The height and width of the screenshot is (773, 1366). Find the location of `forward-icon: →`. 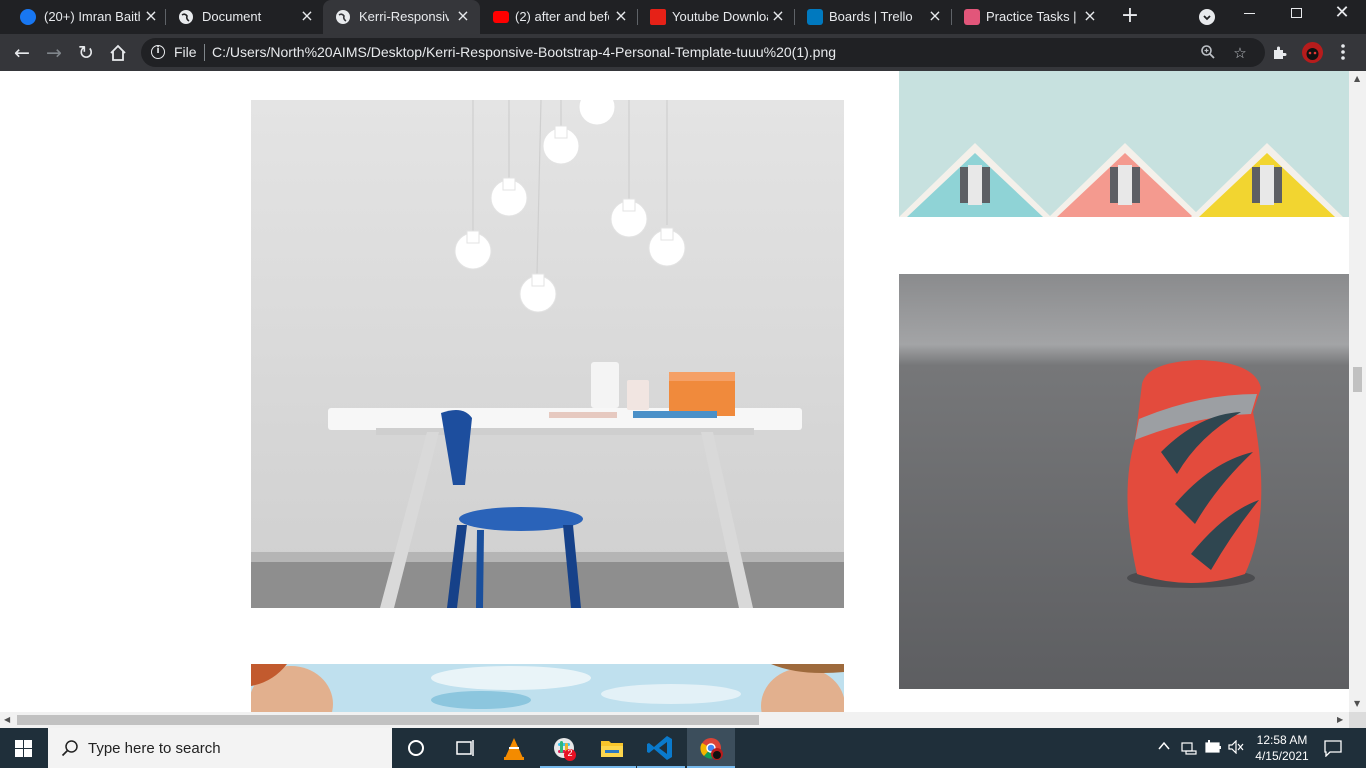

forward-icon: → is located at coordinates (54, 53).